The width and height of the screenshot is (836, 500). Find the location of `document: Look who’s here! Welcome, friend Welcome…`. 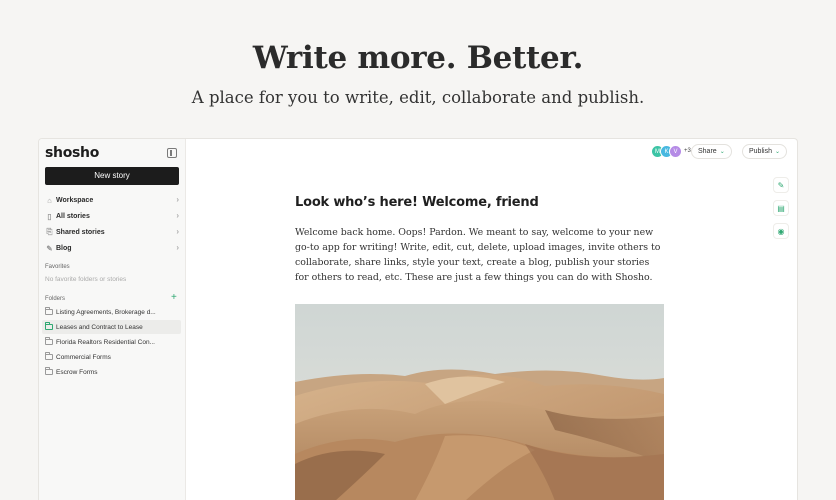

document: Look who’s here! Welcome, friend Welcome… is located at coordinates (480, 239).